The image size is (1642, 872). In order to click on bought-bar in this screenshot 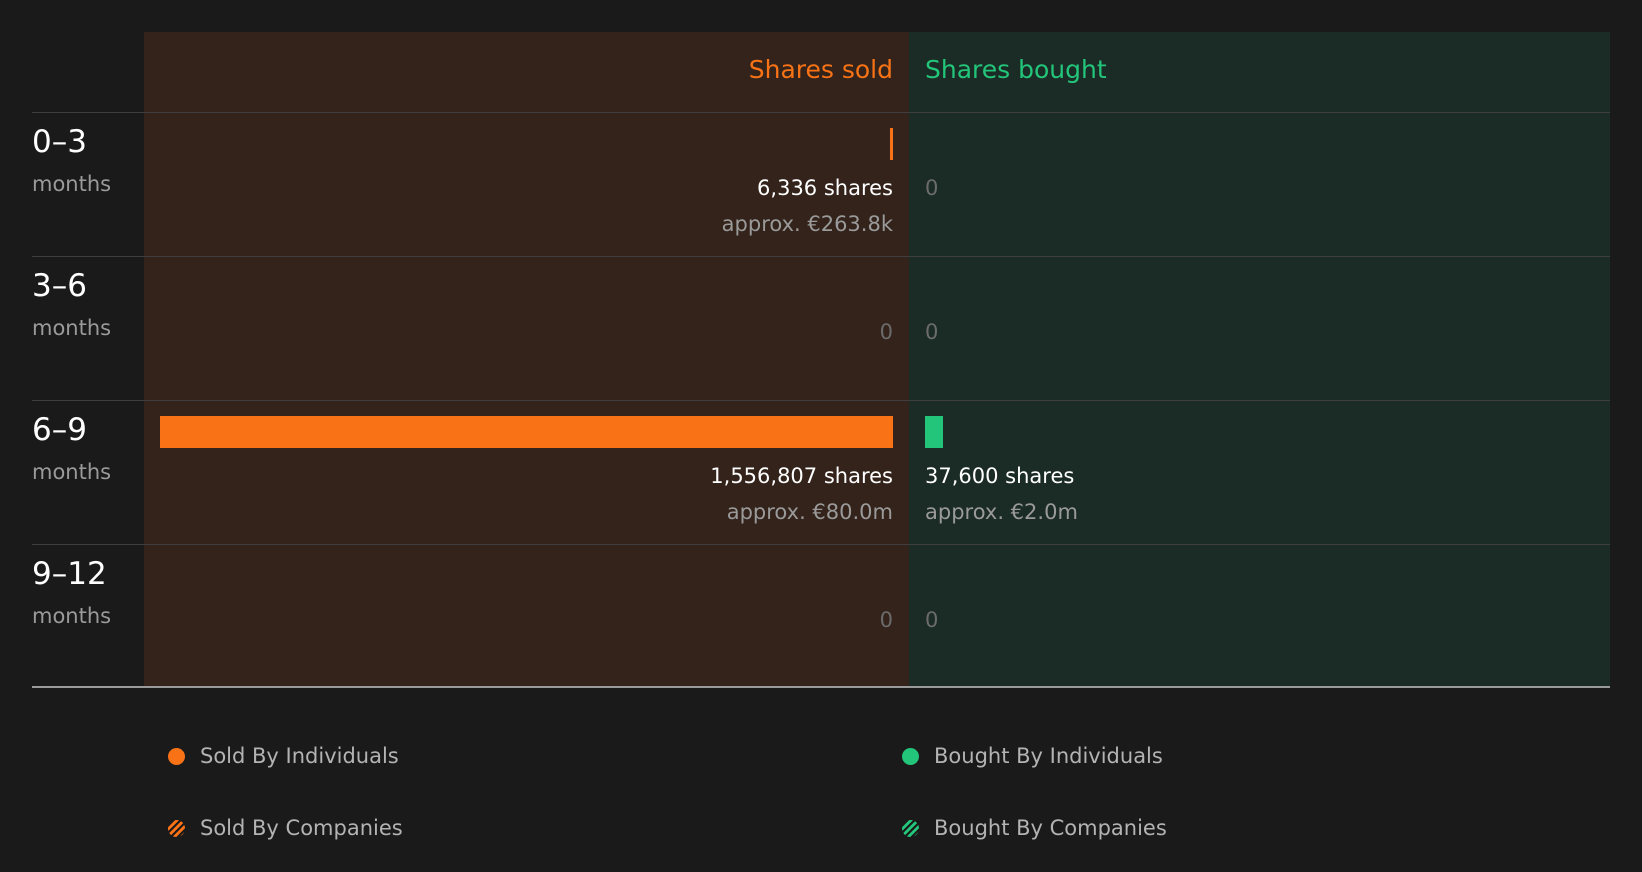, I will do `click(934, 432)`.